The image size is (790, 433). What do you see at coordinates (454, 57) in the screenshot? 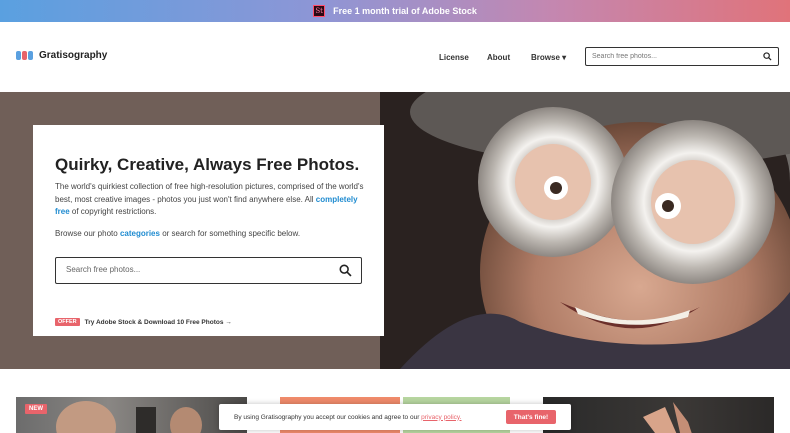
I see `nav-license: License` at bounding box center [454, 57].